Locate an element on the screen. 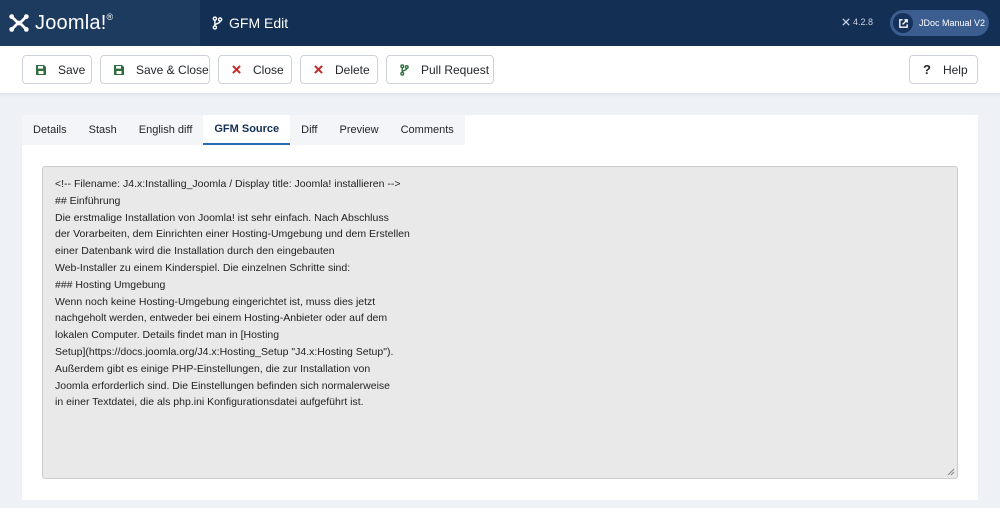 This screenshot has height=508, width=1000. version-badge: 4.2.8 is located at coordinates (857, 22).